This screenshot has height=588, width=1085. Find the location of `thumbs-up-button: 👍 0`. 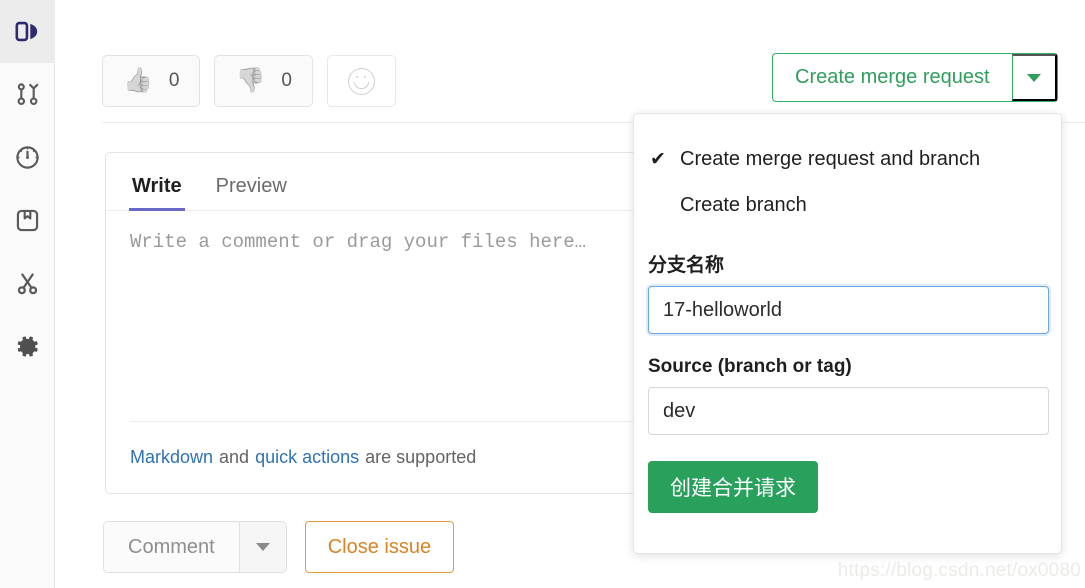

thumbs-up-button: 👍 0 is located at coordinates (151, 81).